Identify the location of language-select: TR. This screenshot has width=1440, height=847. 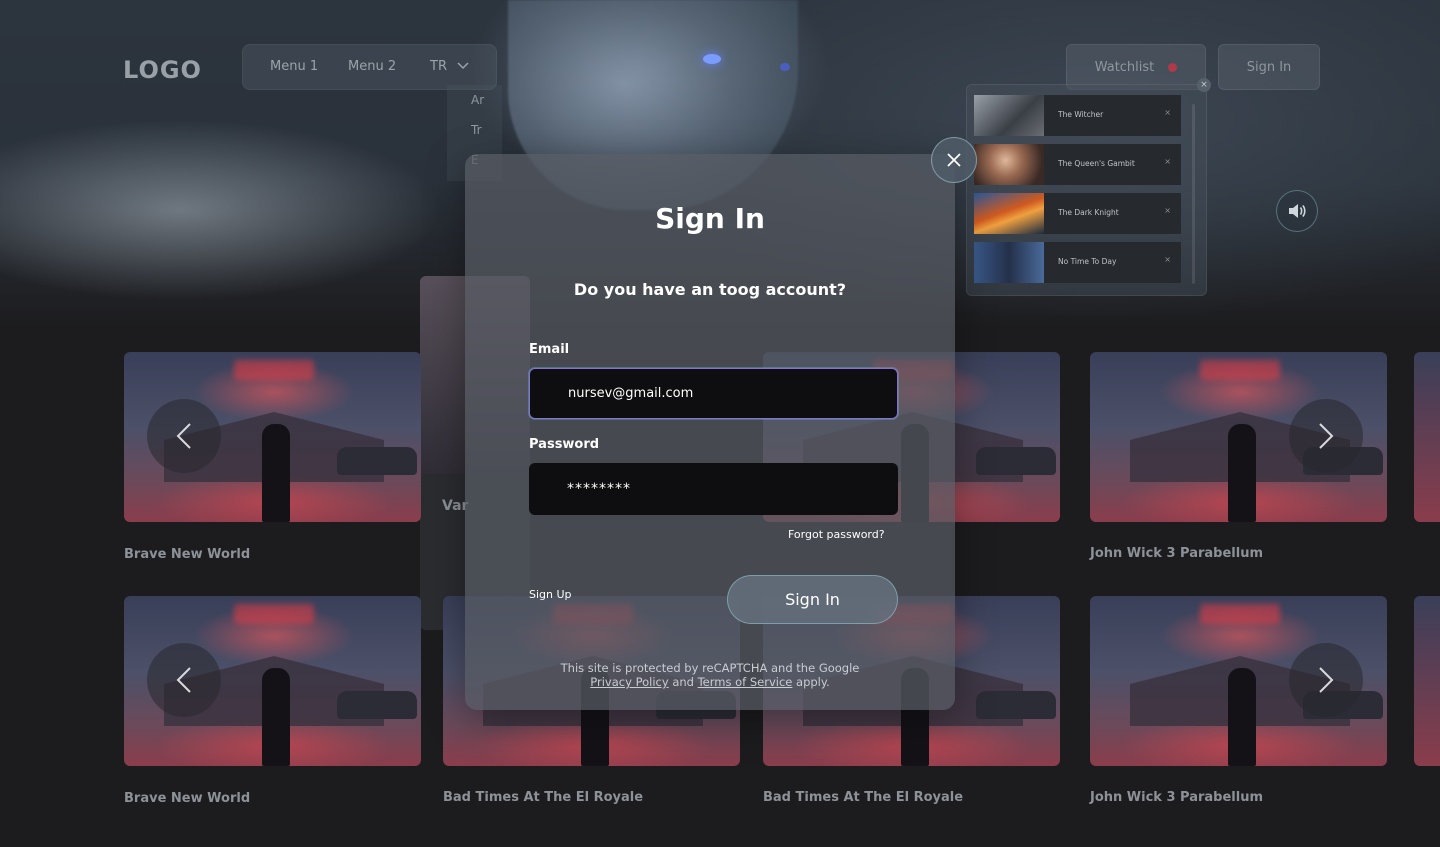
(449, 66).